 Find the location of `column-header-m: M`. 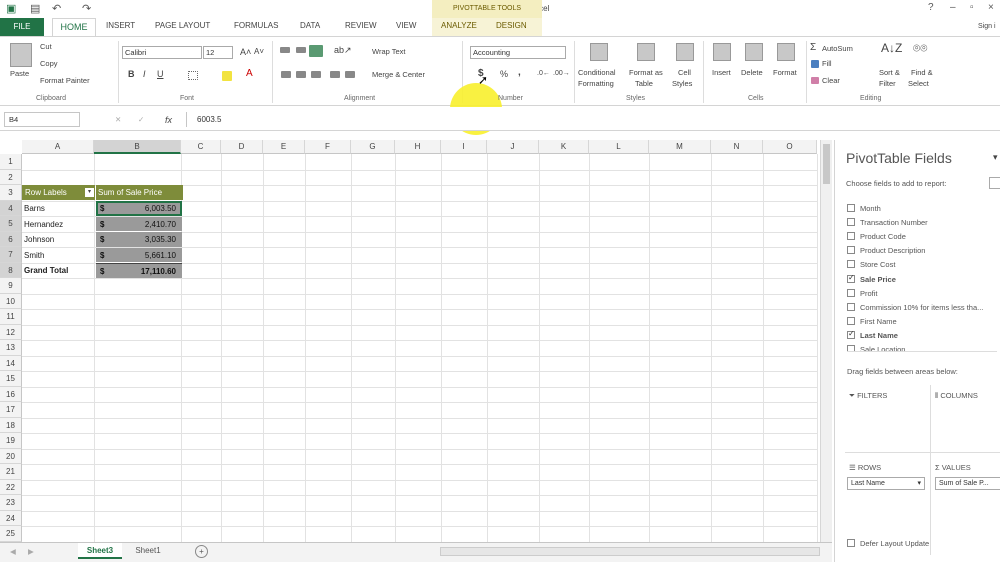

column-header-m: M is located at coordinates (680, 147).